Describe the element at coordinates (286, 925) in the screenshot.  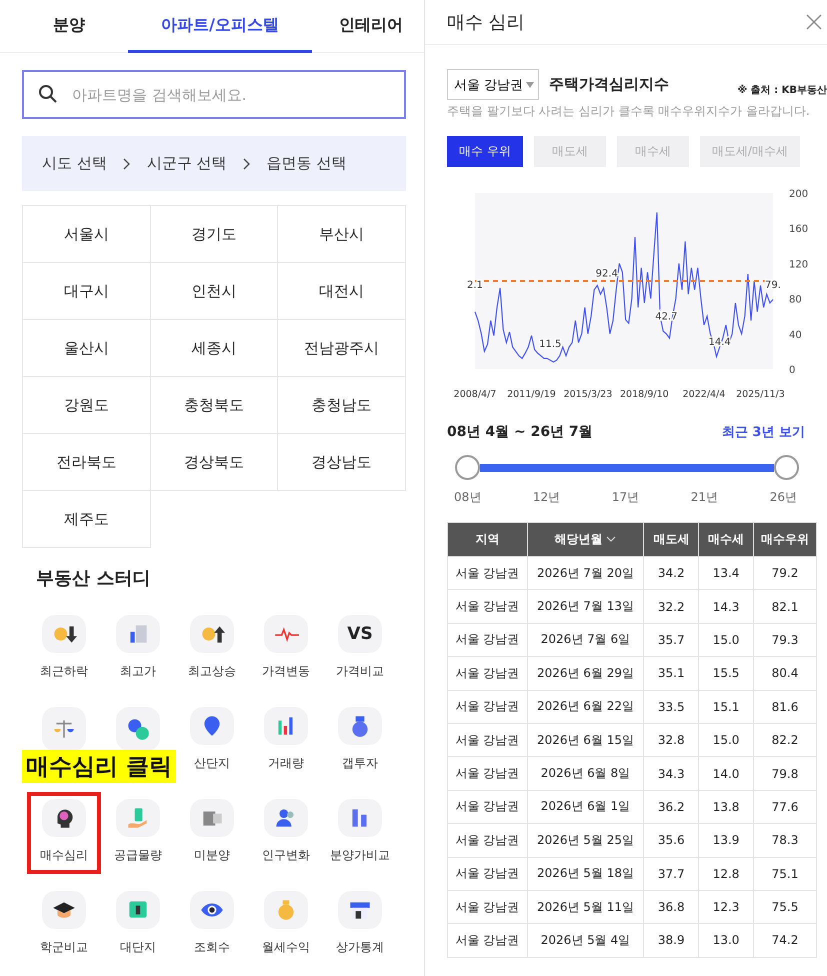
I see `study-item: 월세수익` at that location.